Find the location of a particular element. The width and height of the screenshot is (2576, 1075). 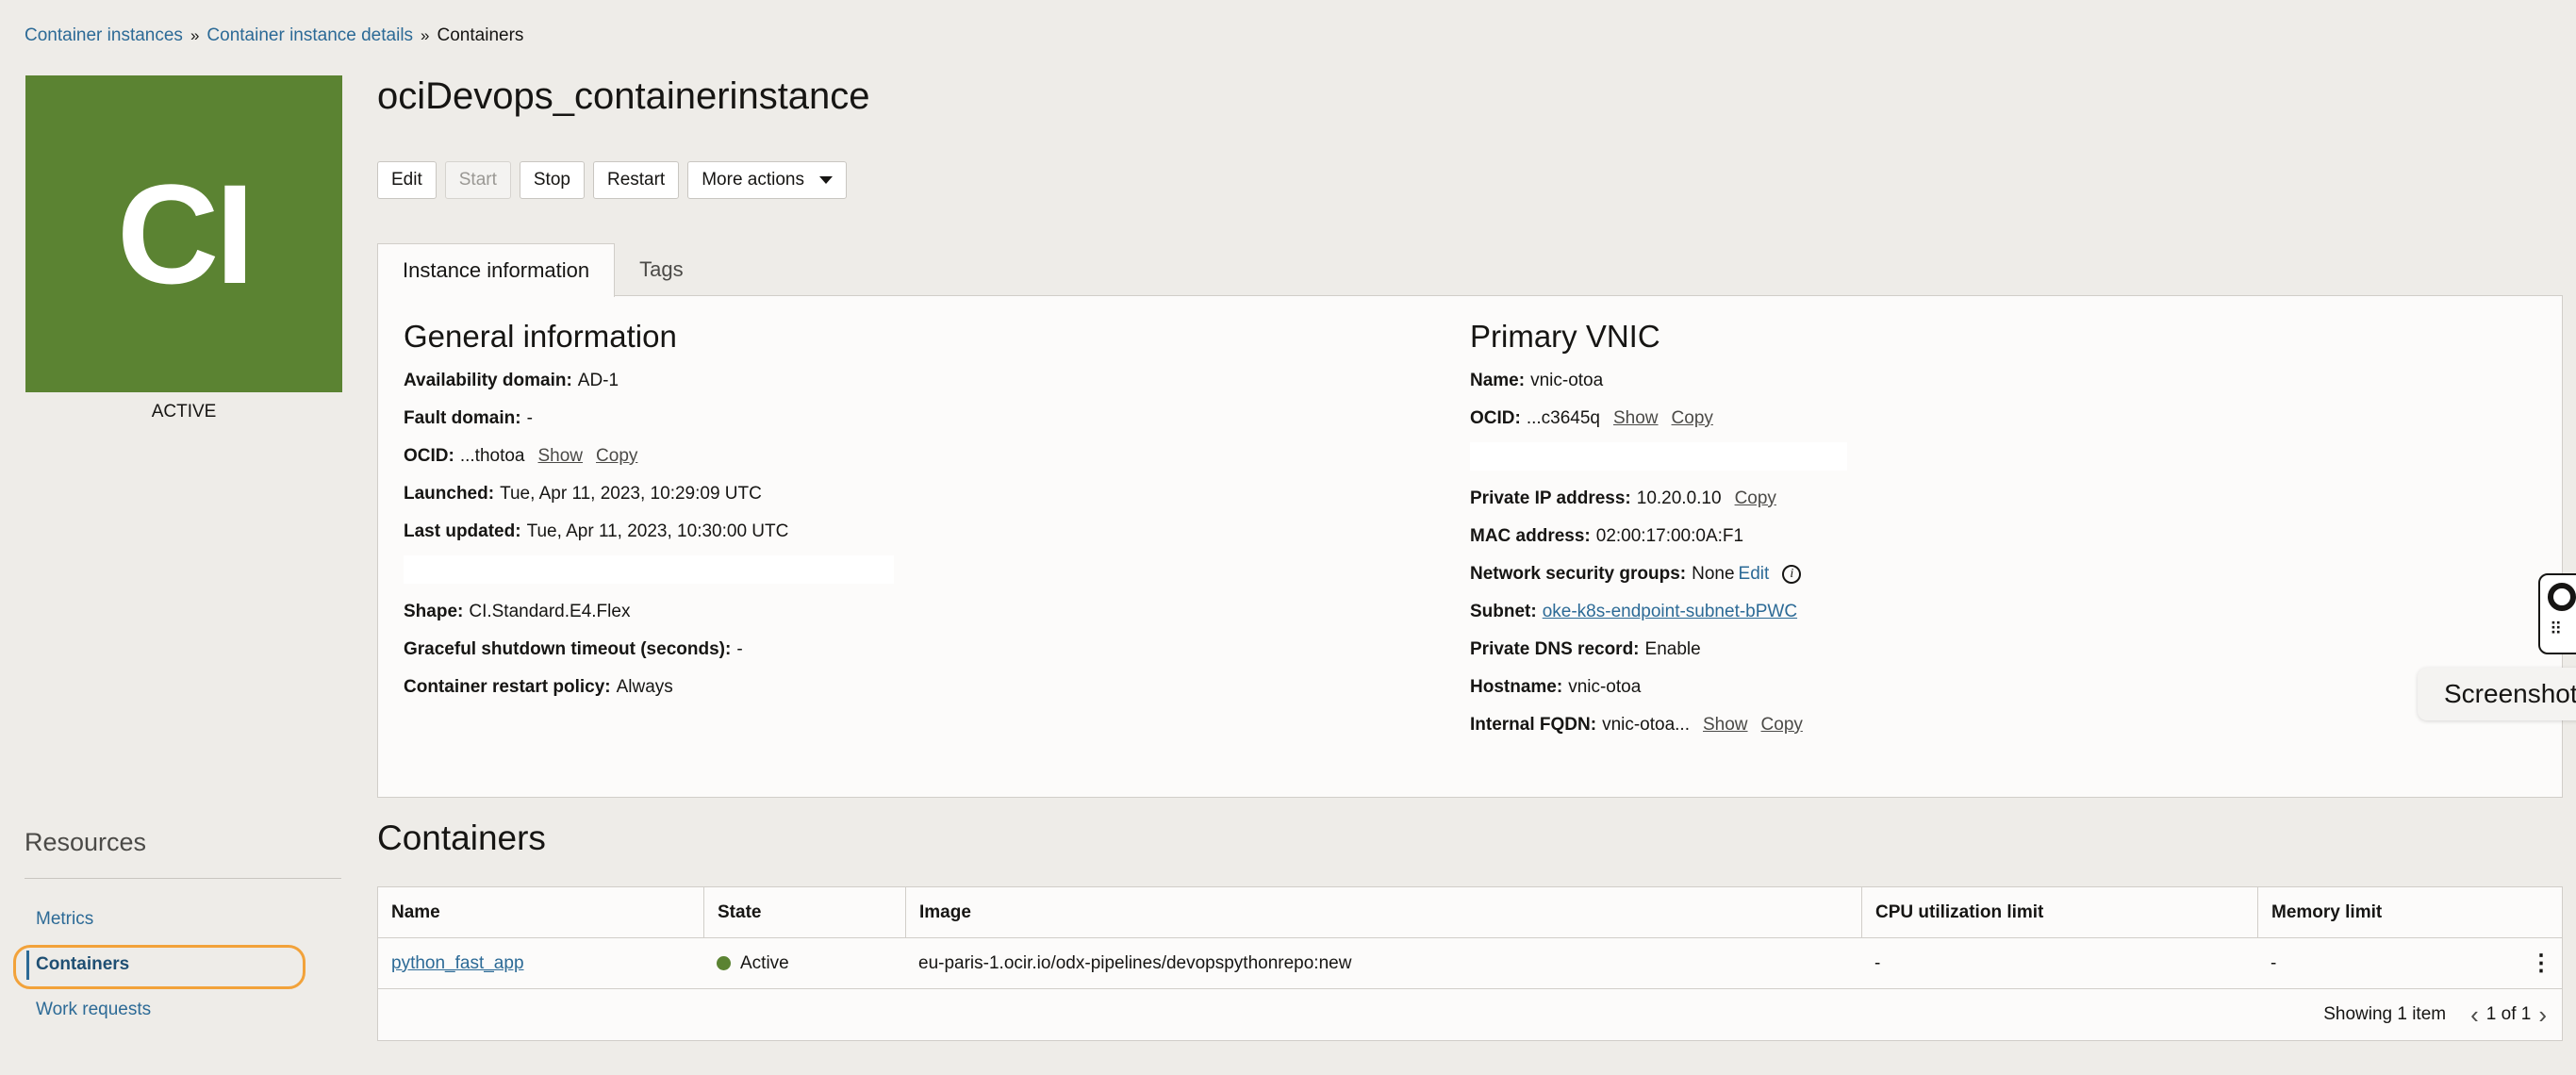

ocid-copy-link: Copy is located at coordinates (616, 456).